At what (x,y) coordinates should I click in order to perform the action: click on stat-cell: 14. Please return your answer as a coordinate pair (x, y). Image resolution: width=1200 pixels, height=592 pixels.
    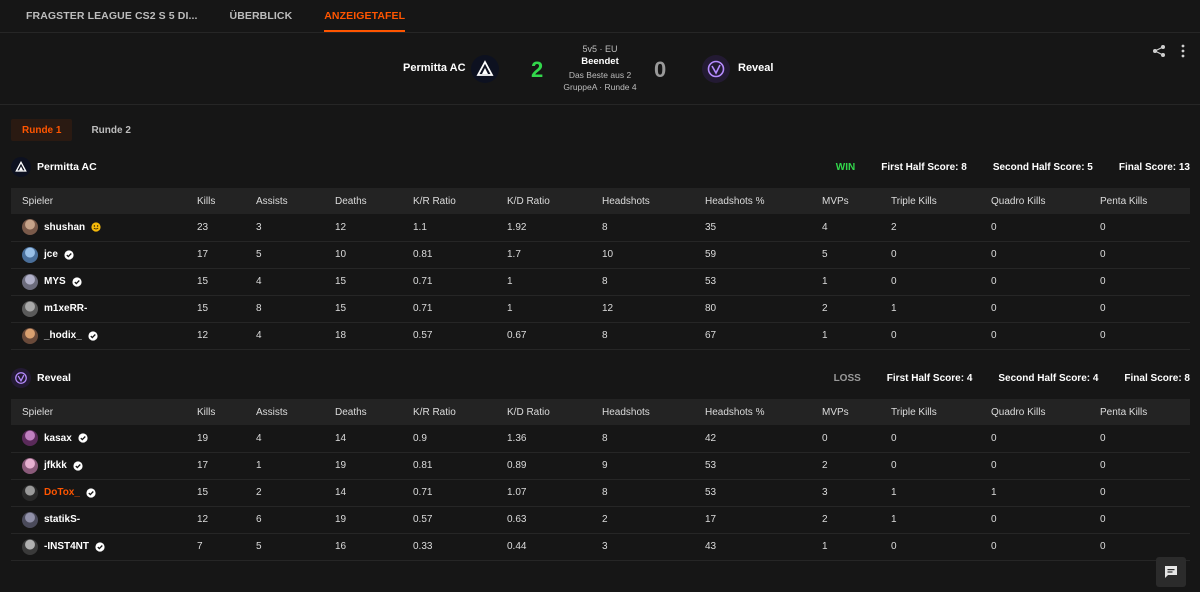
    Looking at the image, I should click on (341, 492).